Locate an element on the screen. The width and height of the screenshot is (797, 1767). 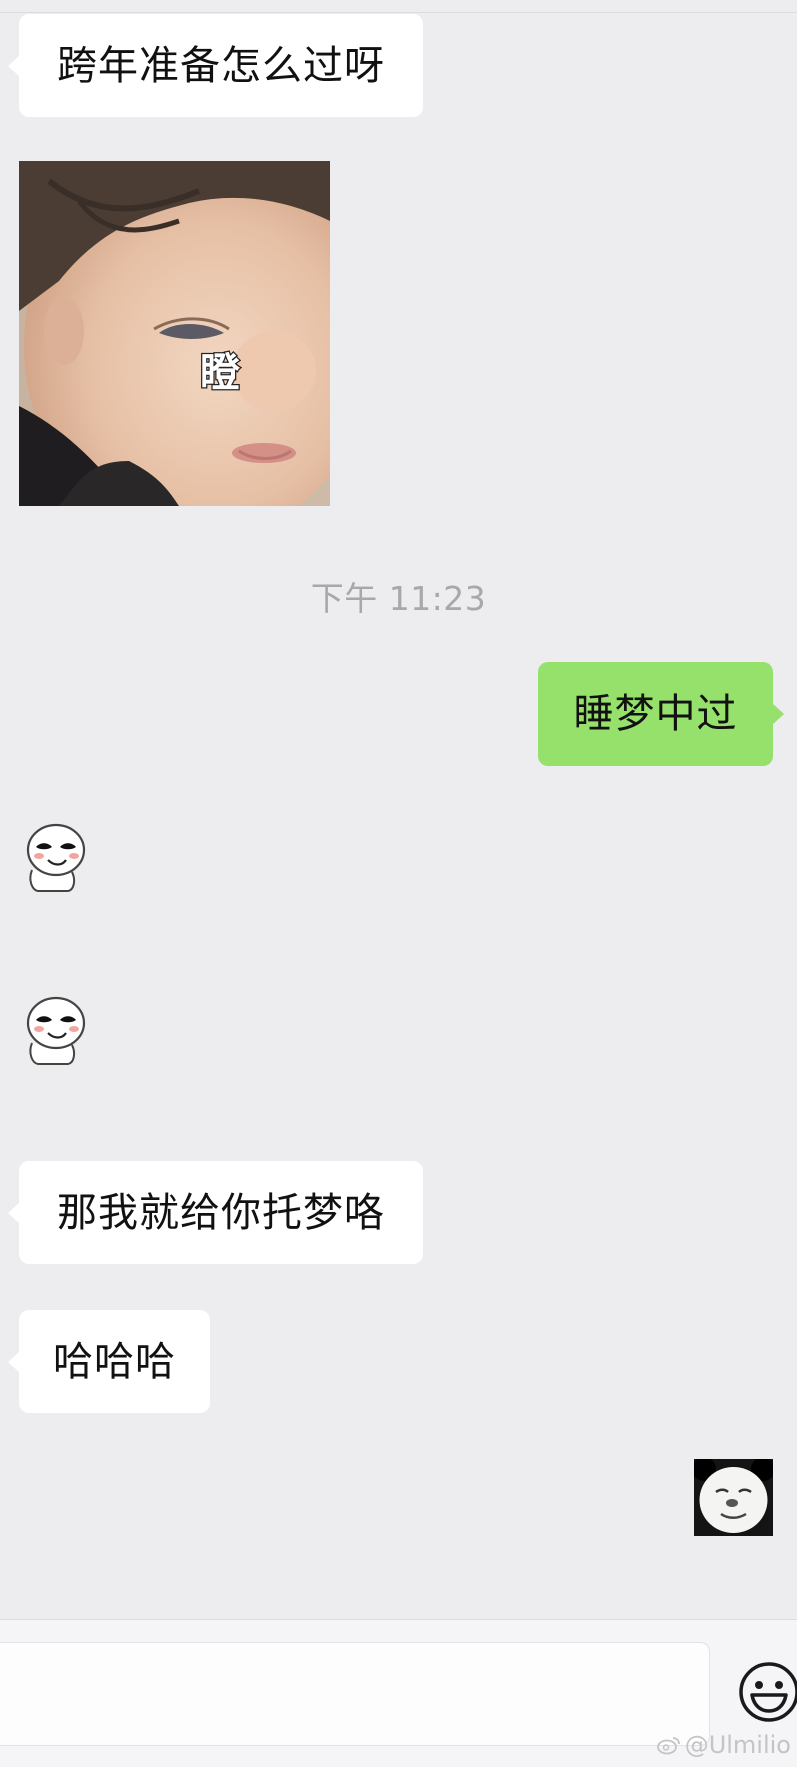
message-text: 哈哈哈 is located at coordinates (114, 1361).